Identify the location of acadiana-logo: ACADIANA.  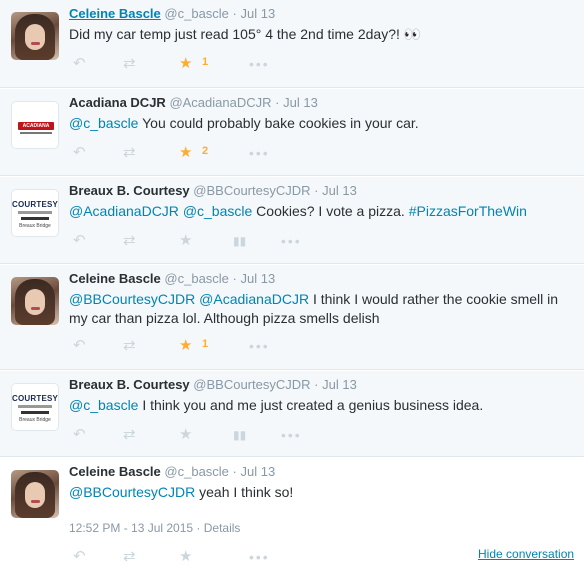
(36, 126).